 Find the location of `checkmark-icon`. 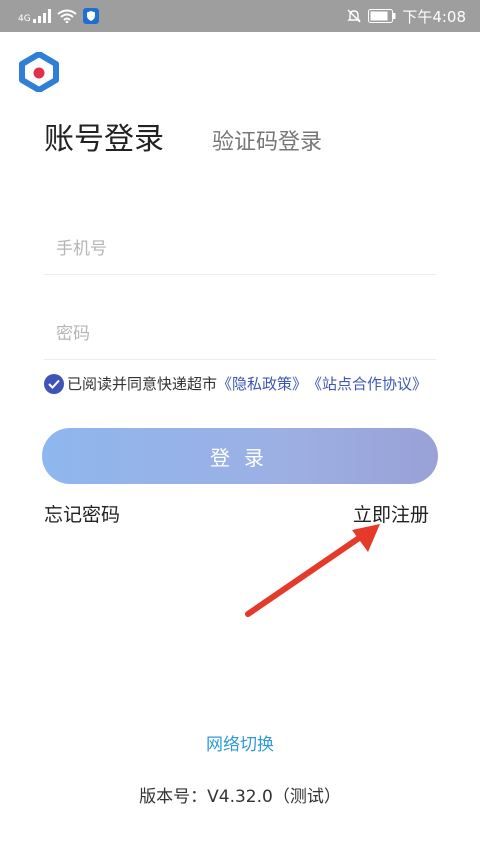

checkmark-icon is located at coordinates (54, 384).